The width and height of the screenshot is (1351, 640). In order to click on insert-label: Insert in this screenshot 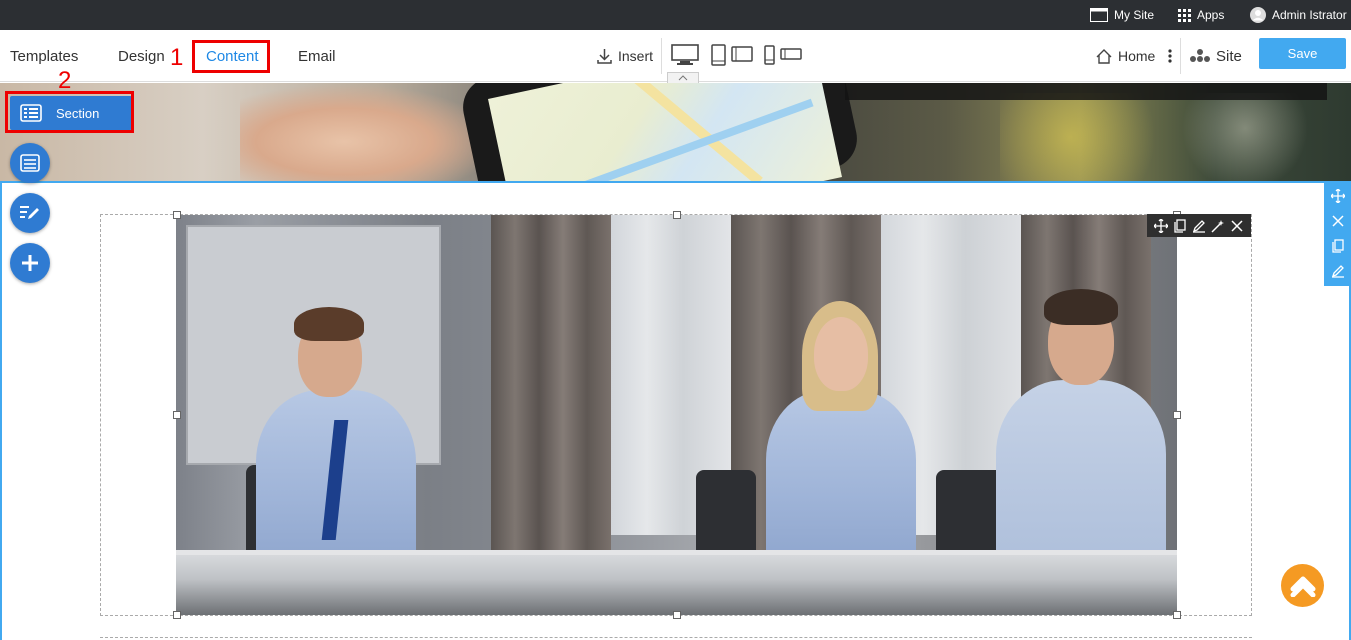, I will do `click(636, 56)`.